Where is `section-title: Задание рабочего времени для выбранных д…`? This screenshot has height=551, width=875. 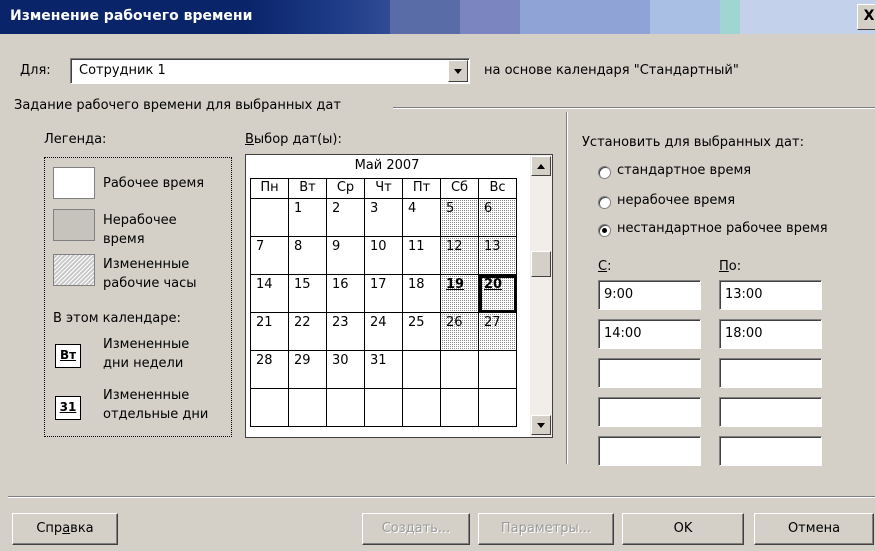
section-title: Задание рабочего времени для выбранных д… is located at coordinates (177, 105).